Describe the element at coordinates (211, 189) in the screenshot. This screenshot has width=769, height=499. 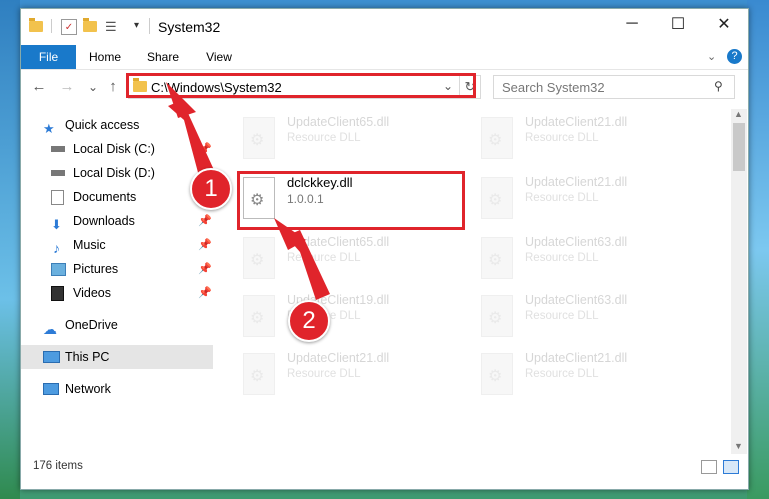
I see `step-badge-1: 1` at that location.